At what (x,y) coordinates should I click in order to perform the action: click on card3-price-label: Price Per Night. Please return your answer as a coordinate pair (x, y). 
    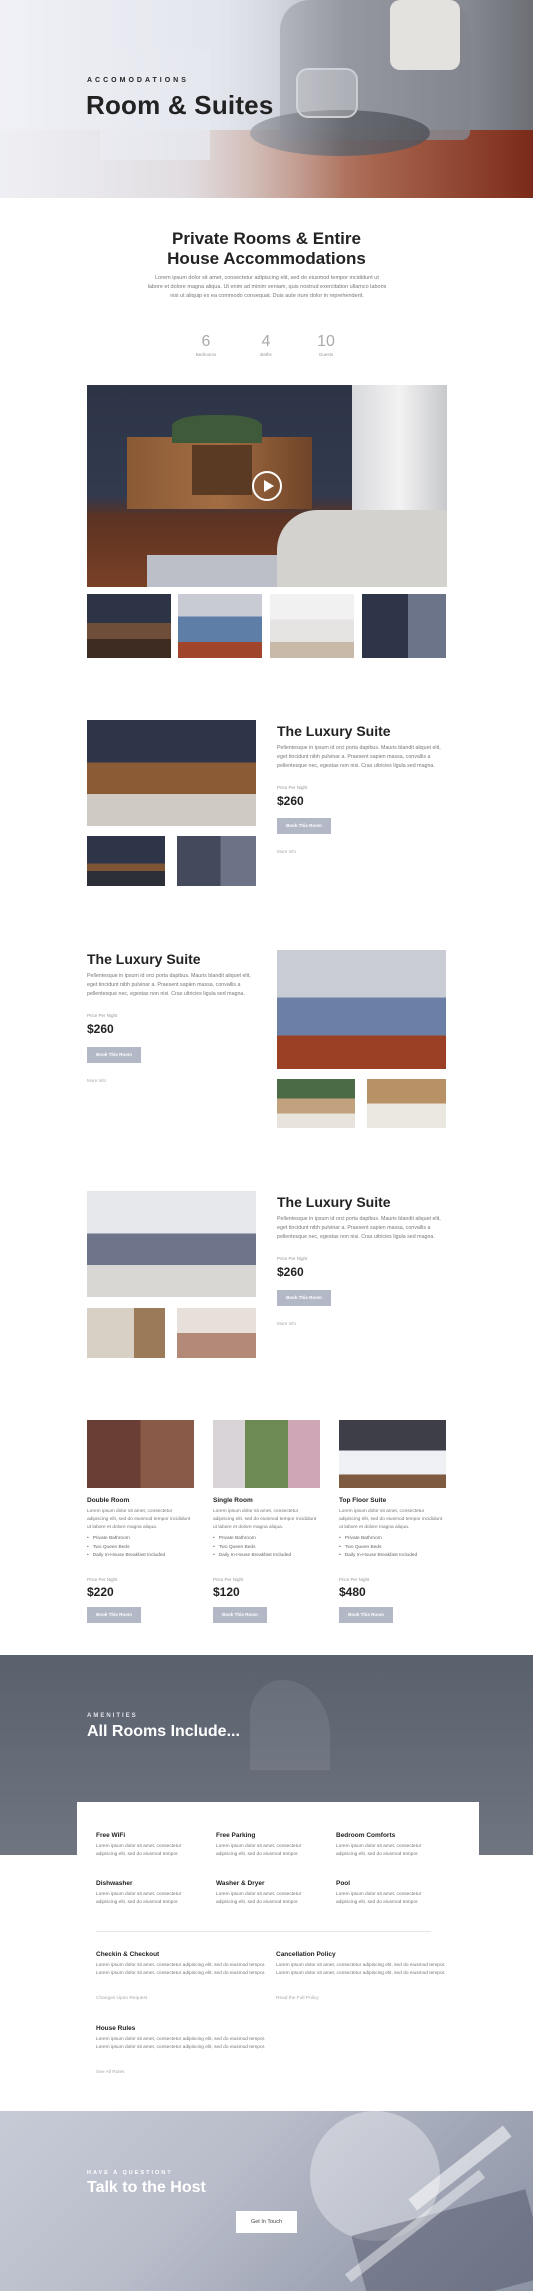
    Looking at the image, I should click on (354, 1579).